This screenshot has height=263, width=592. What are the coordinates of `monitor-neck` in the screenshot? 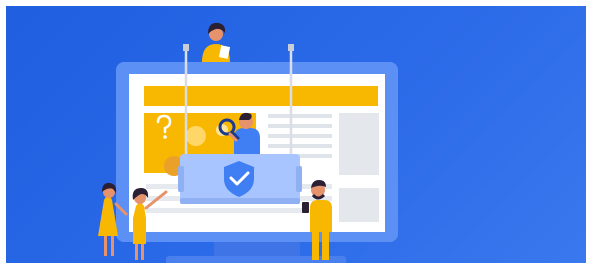 It's located at (257, 250).